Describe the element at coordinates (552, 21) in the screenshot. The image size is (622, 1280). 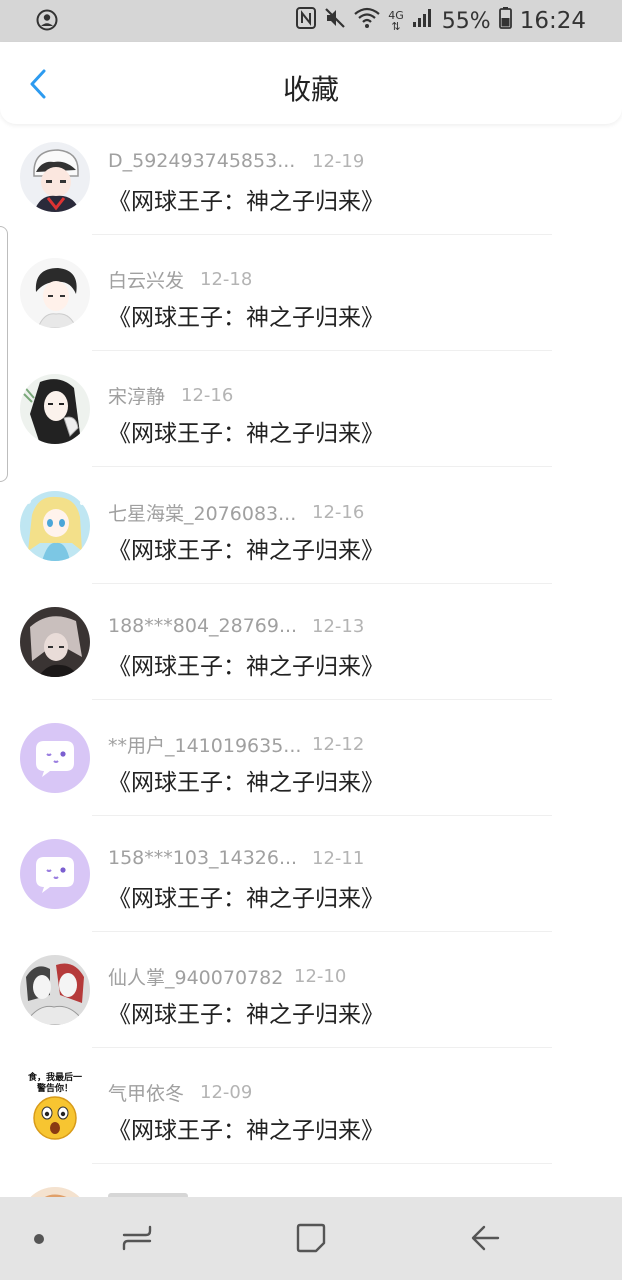
I see `clock: 16:24` at that location.